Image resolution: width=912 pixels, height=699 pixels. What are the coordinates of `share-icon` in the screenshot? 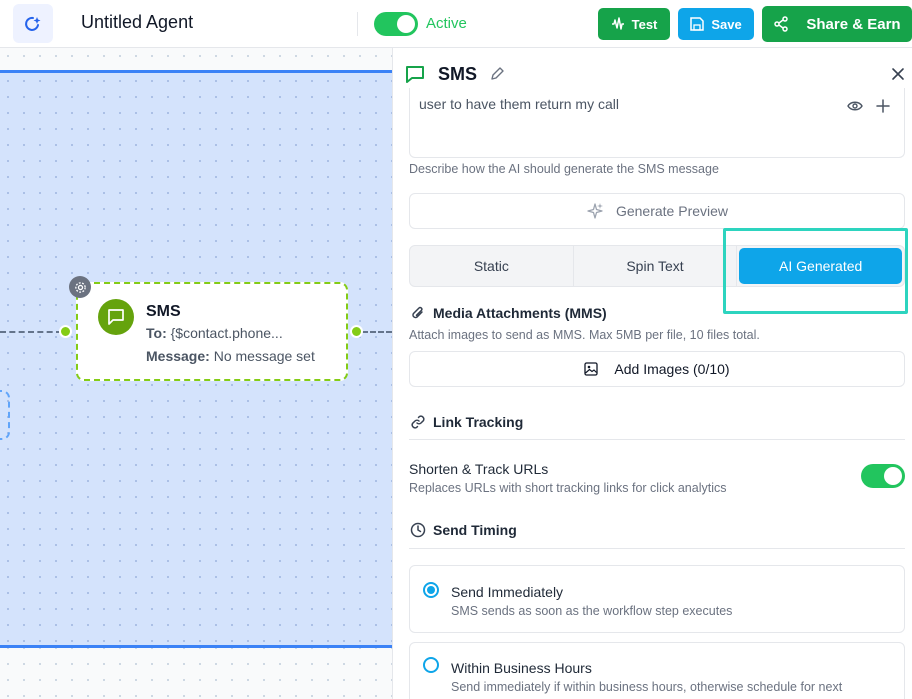 It's located at (781, 24).